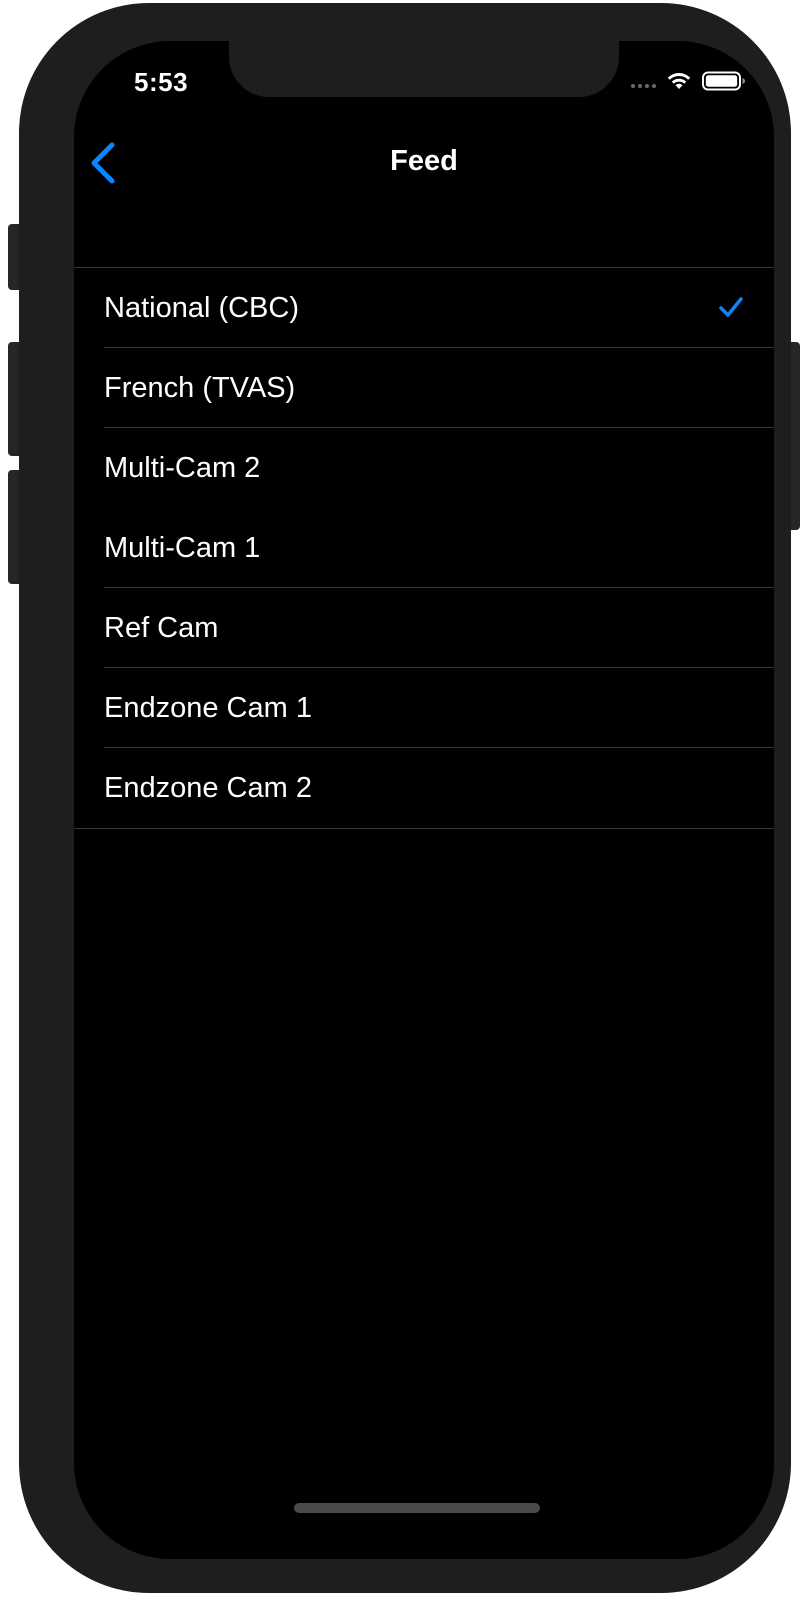 The height and width of the screenshot is (1600, 810). What do you see at coordinates (424, 308) in the screenshot?
I see `feed-option-row: National (CBC)` at bounding box center [424, 308].